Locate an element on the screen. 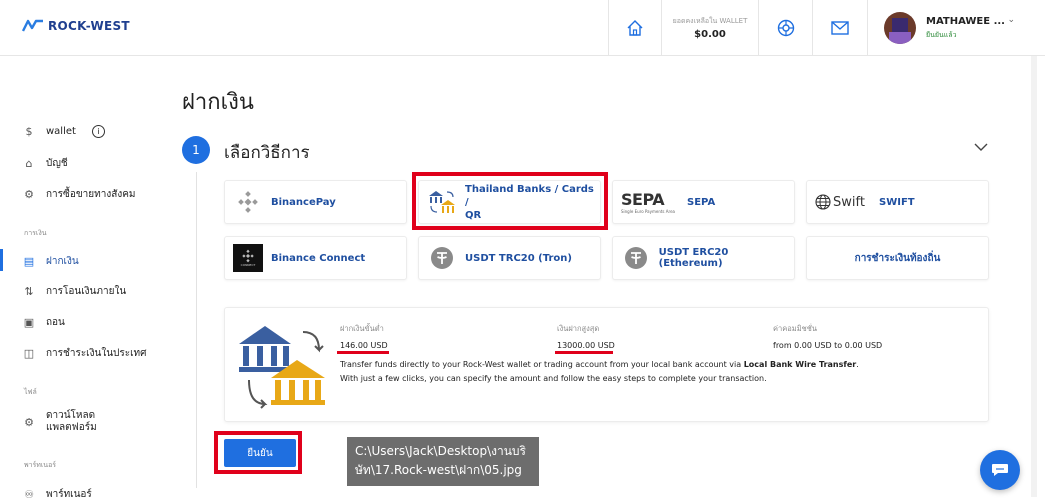  bank-transfer-illustration-icon is located at coordinates (282, 367).